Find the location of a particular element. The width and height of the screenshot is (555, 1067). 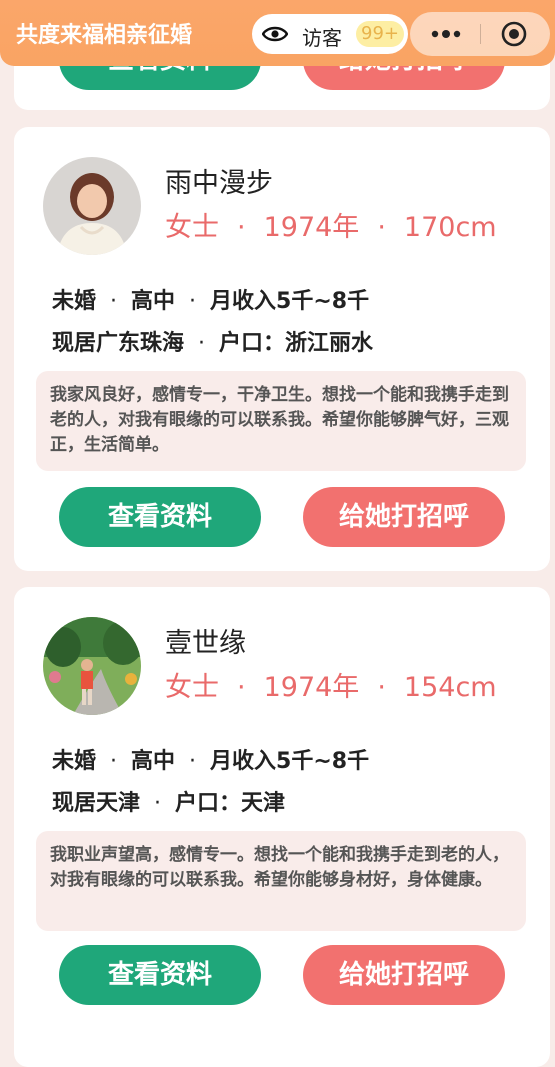

eye-icon is located at coordinates (275, 34).